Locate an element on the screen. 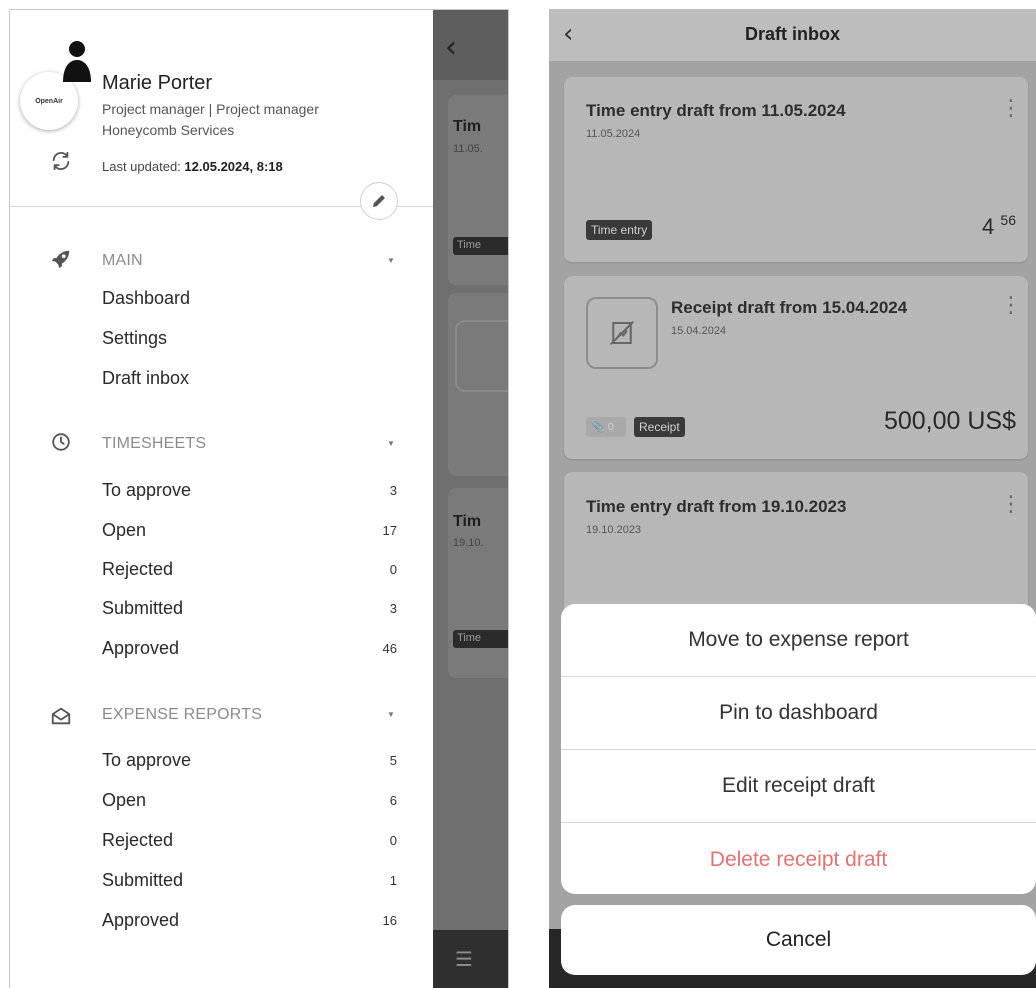  nav-item-dashboard: Dashboard is located at coordinates (146, 298).